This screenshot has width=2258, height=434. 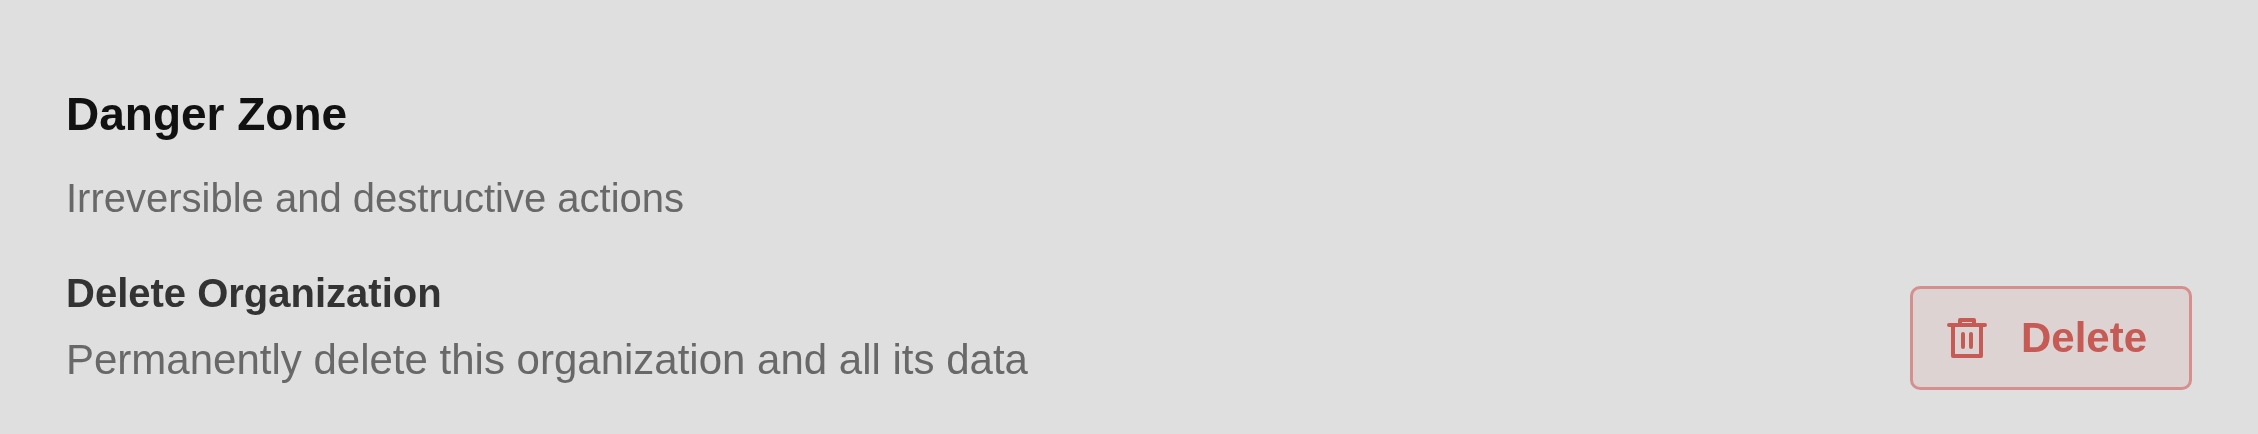 I want to click on action-description: Permanently delete this organization and all its data, so click(x=547, y=360).